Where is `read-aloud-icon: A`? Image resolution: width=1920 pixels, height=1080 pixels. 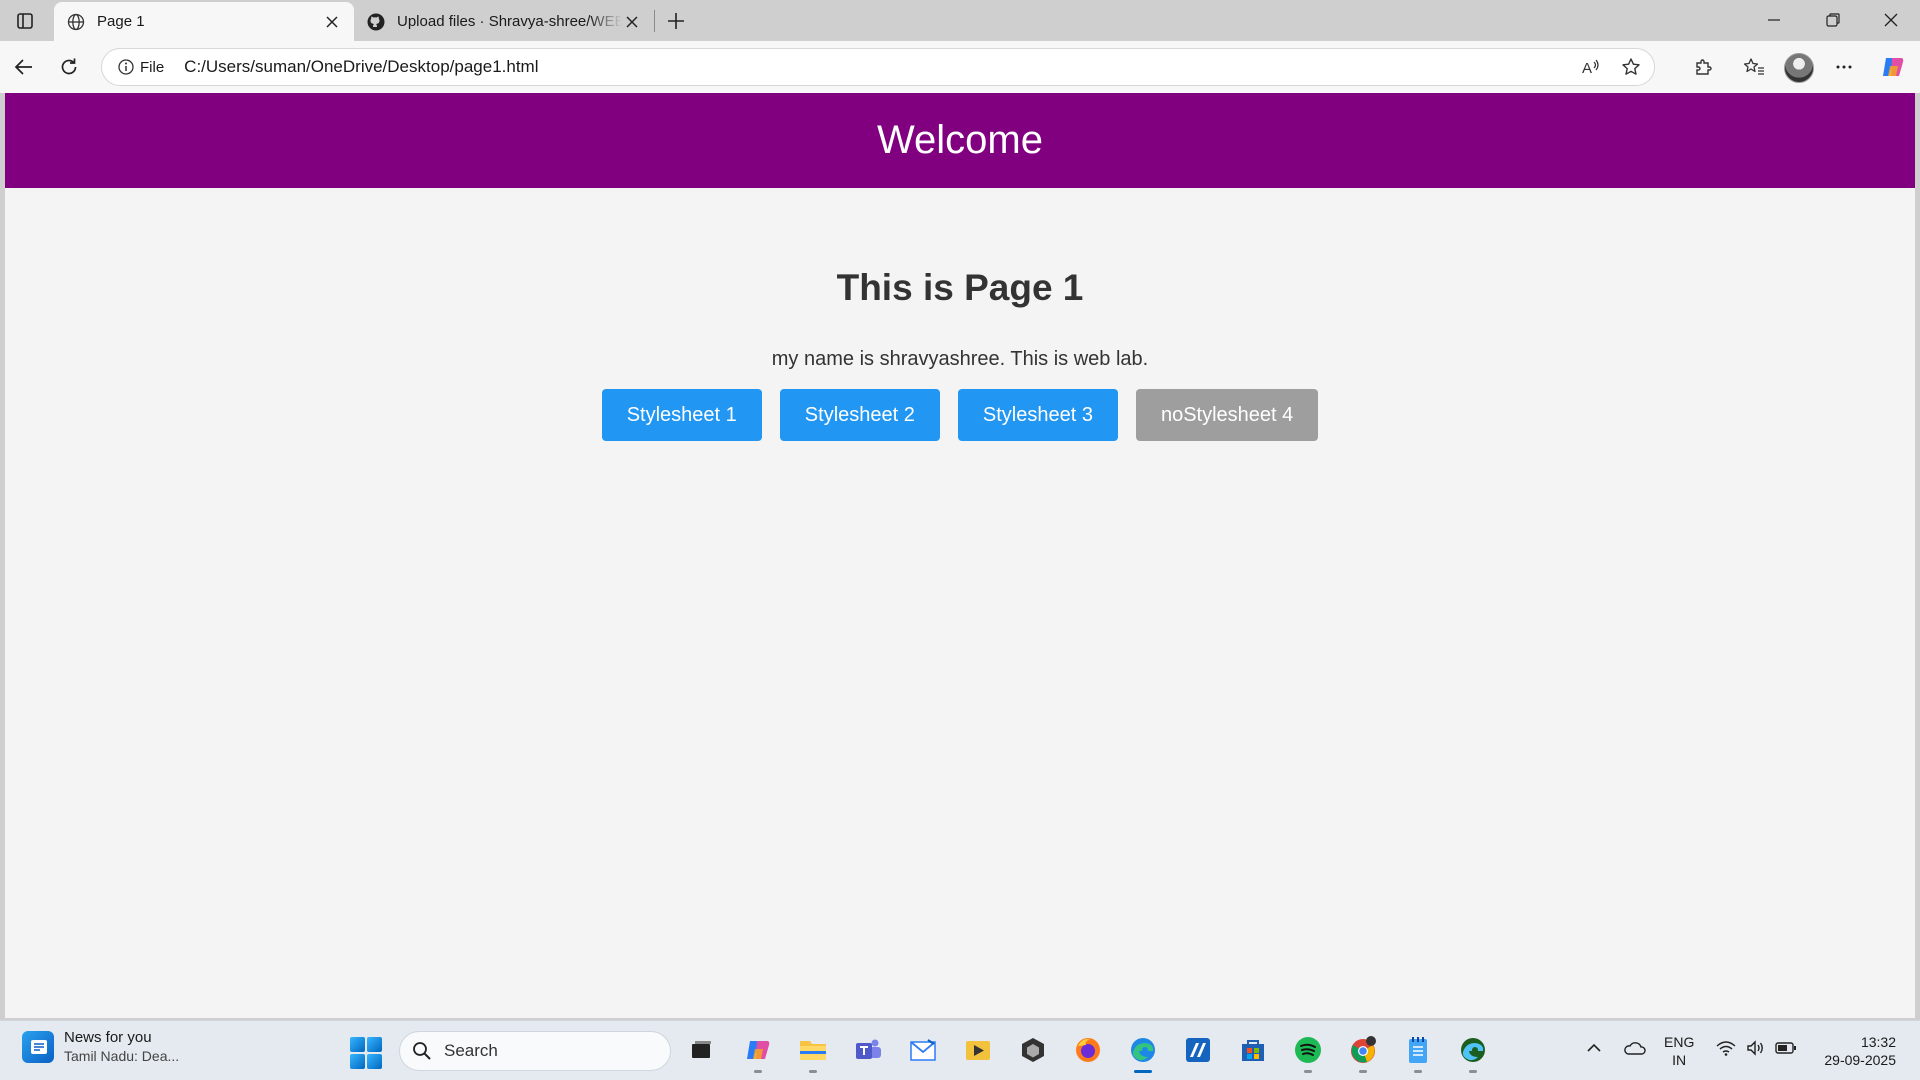
read-aloud-icon: A is located at coordinates (1591, 67).